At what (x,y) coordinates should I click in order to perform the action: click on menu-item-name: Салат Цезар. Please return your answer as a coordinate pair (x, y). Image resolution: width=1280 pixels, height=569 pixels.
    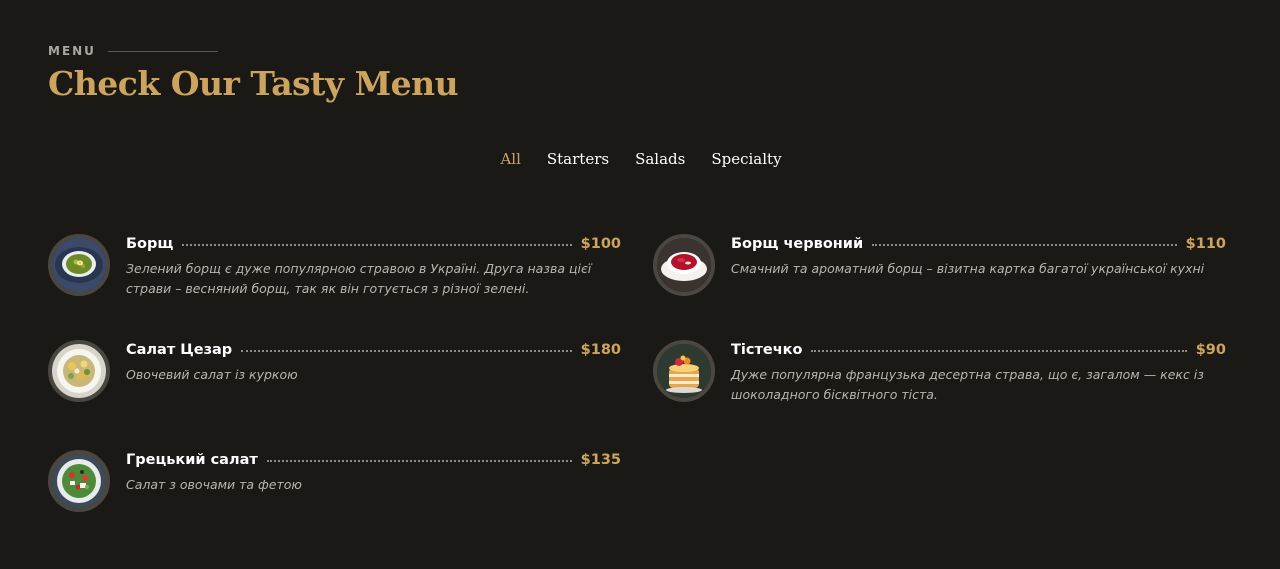
    Looking at the image, I should click on (179, 350).